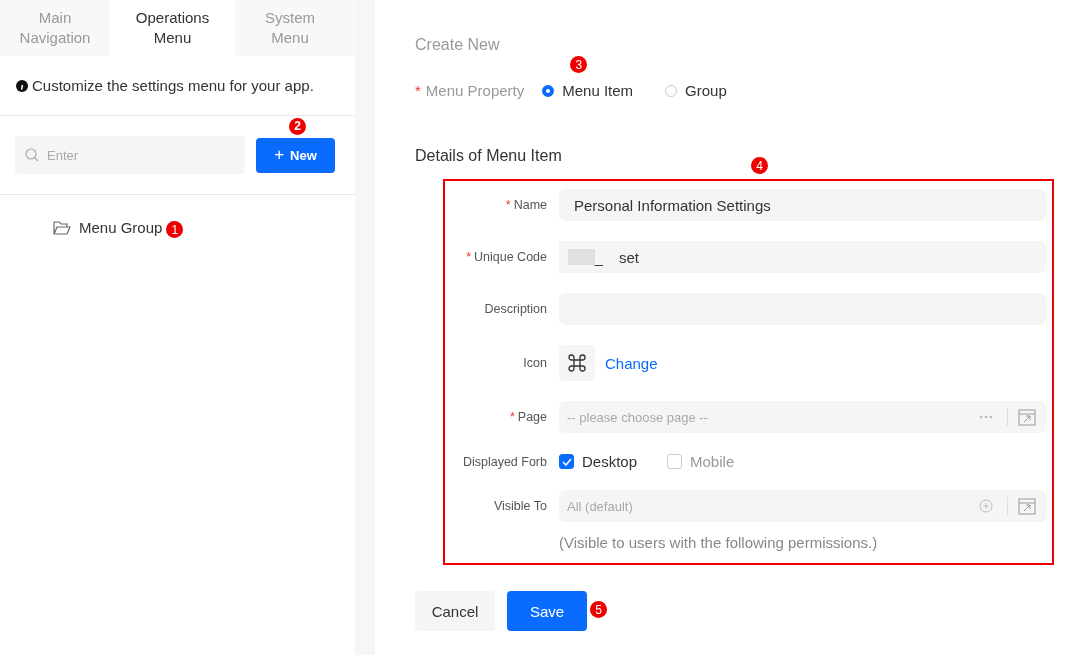 The image size is (1074, 655). Describe the element at coordinates (175, 229) in the screenshot. I see `callout-badge: 1` at that location.